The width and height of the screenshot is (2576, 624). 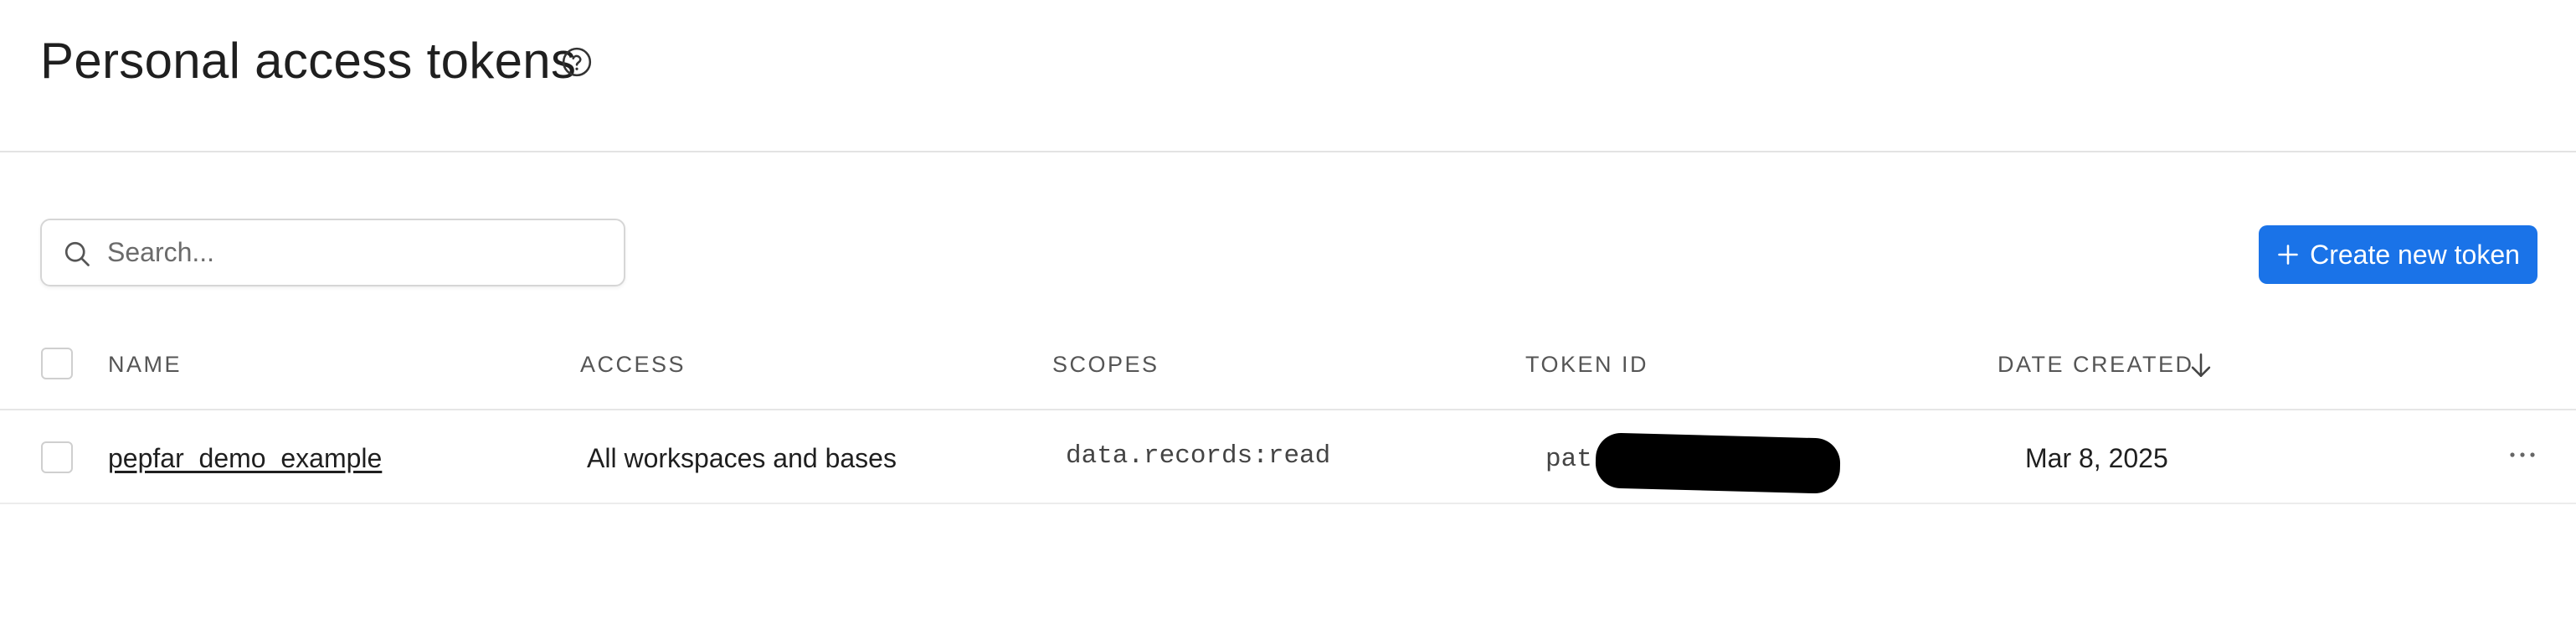 What do you see at coordinates (2523, 454) in the screenshot?
I see `more-options-icon` at bounding box center [2523, 454].